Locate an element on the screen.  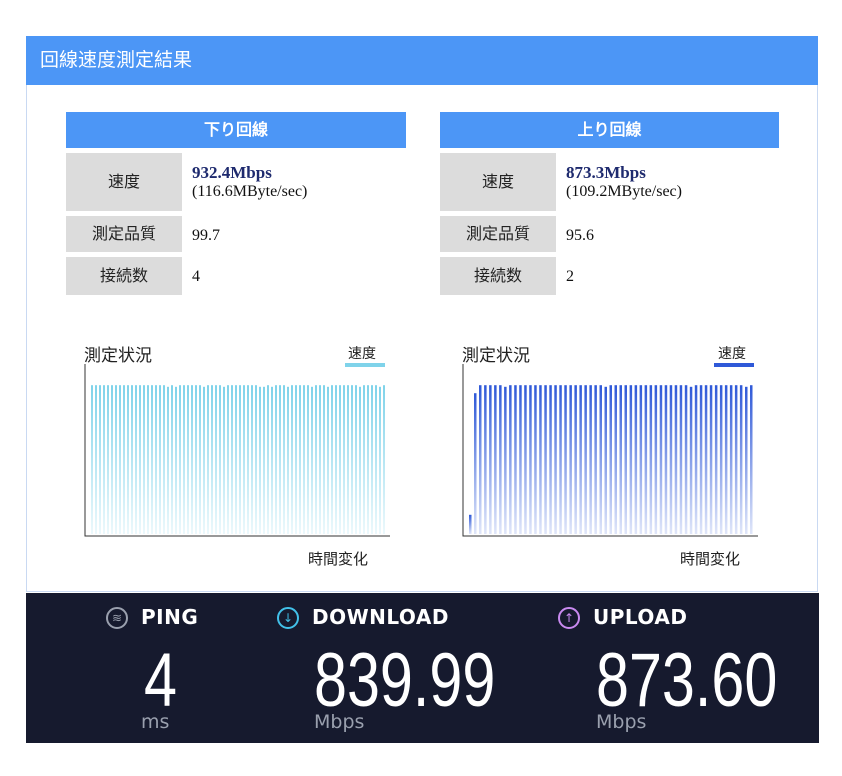
page-title: 回線速度測定結果 is located at coordinates (422, 60).